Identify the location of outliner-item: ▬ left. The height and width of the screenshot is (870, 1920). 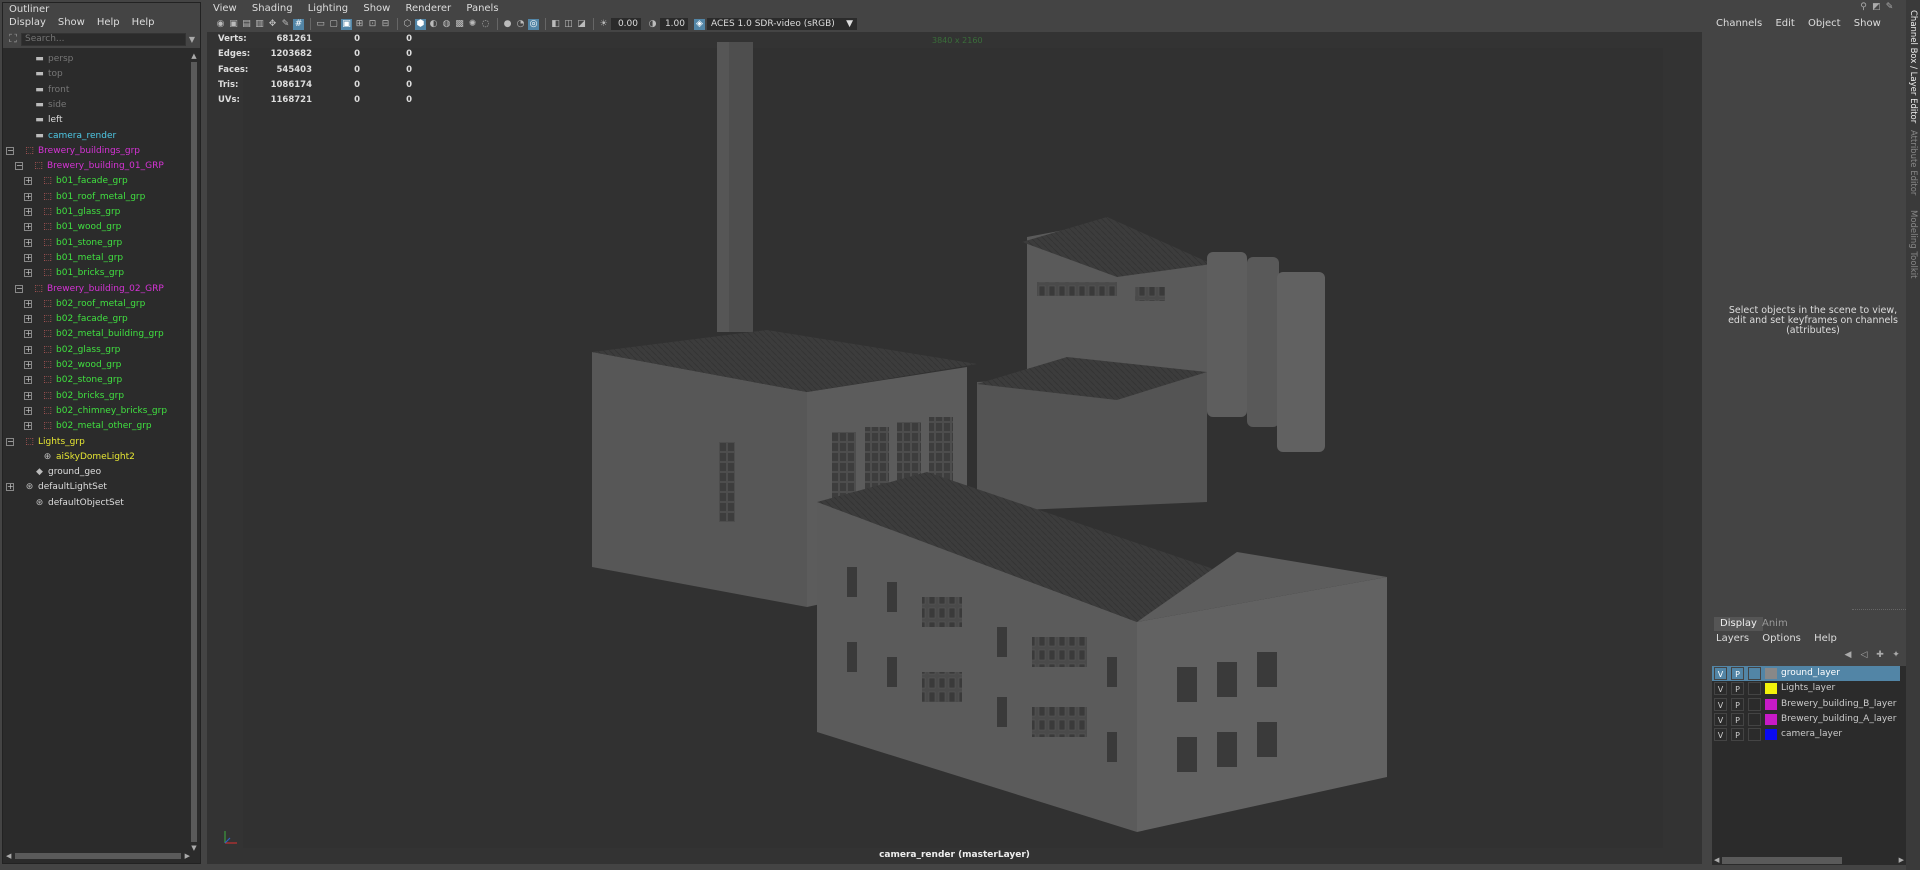
(97, 120).